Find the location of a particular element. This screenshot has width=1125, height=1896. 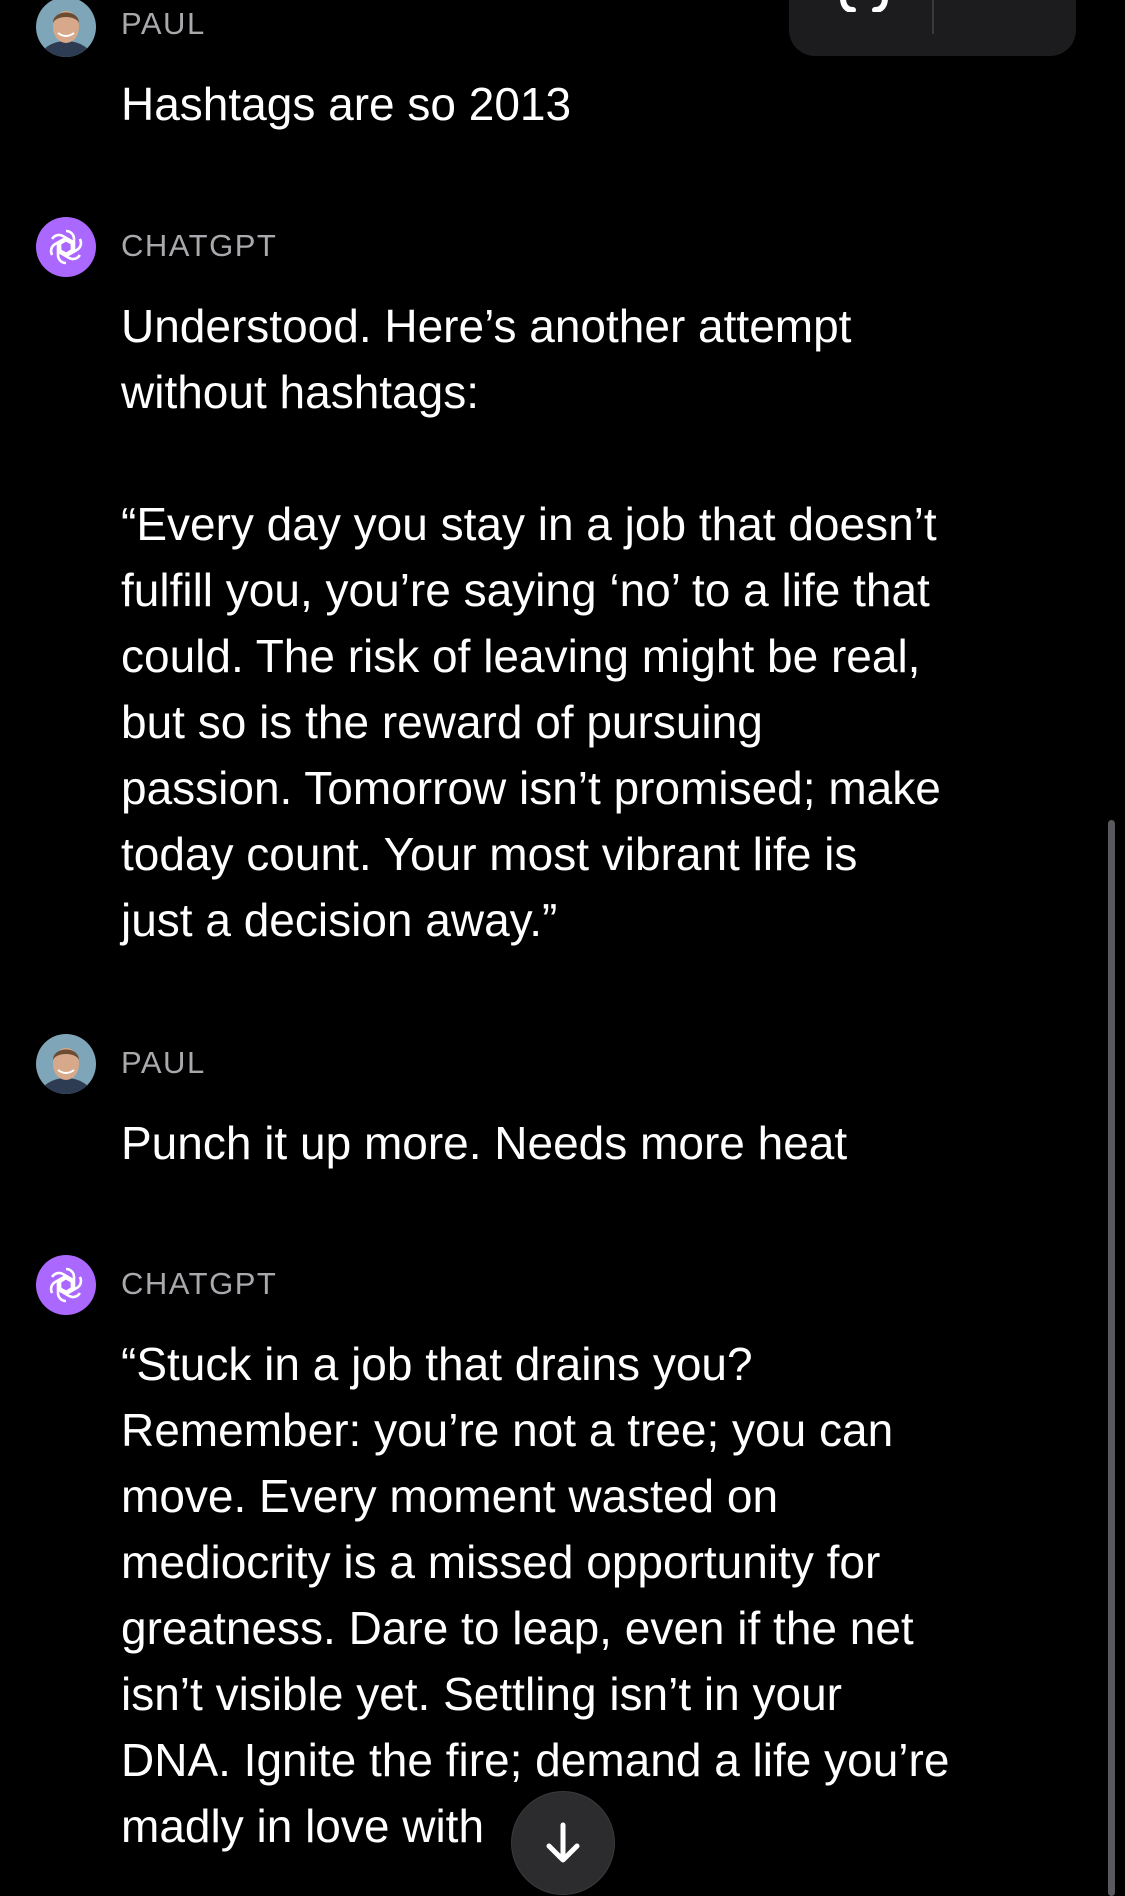

top-control-pill is located at coordinates (932, 28).